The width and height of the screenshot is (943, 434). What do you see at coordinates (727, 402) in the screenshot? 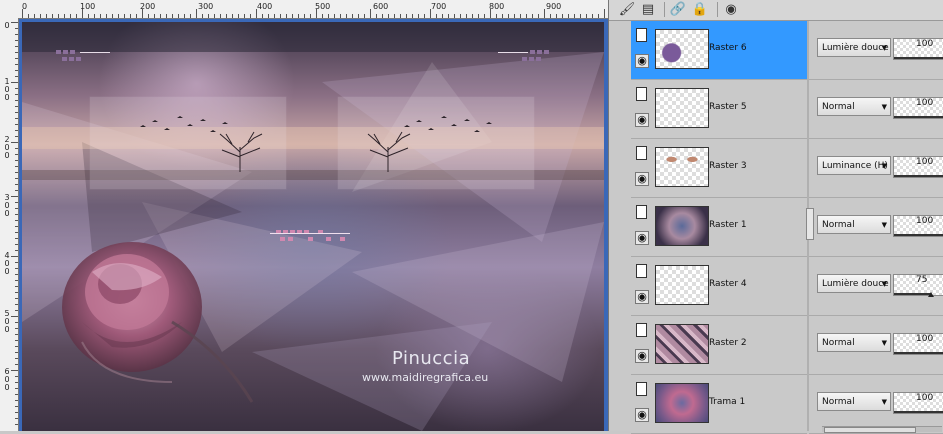
I see `layer-name: Trama 1` at bounding box center [727, 402].